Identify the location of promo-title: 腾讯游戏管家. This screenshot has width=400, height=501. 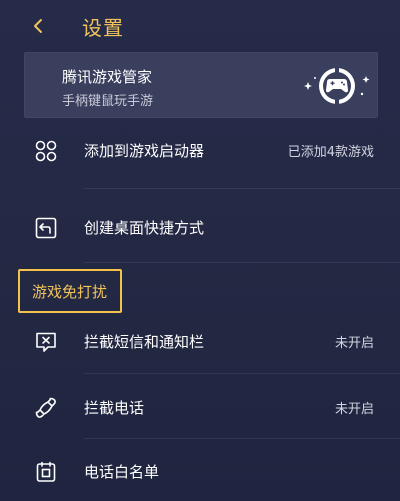
(107, 77).